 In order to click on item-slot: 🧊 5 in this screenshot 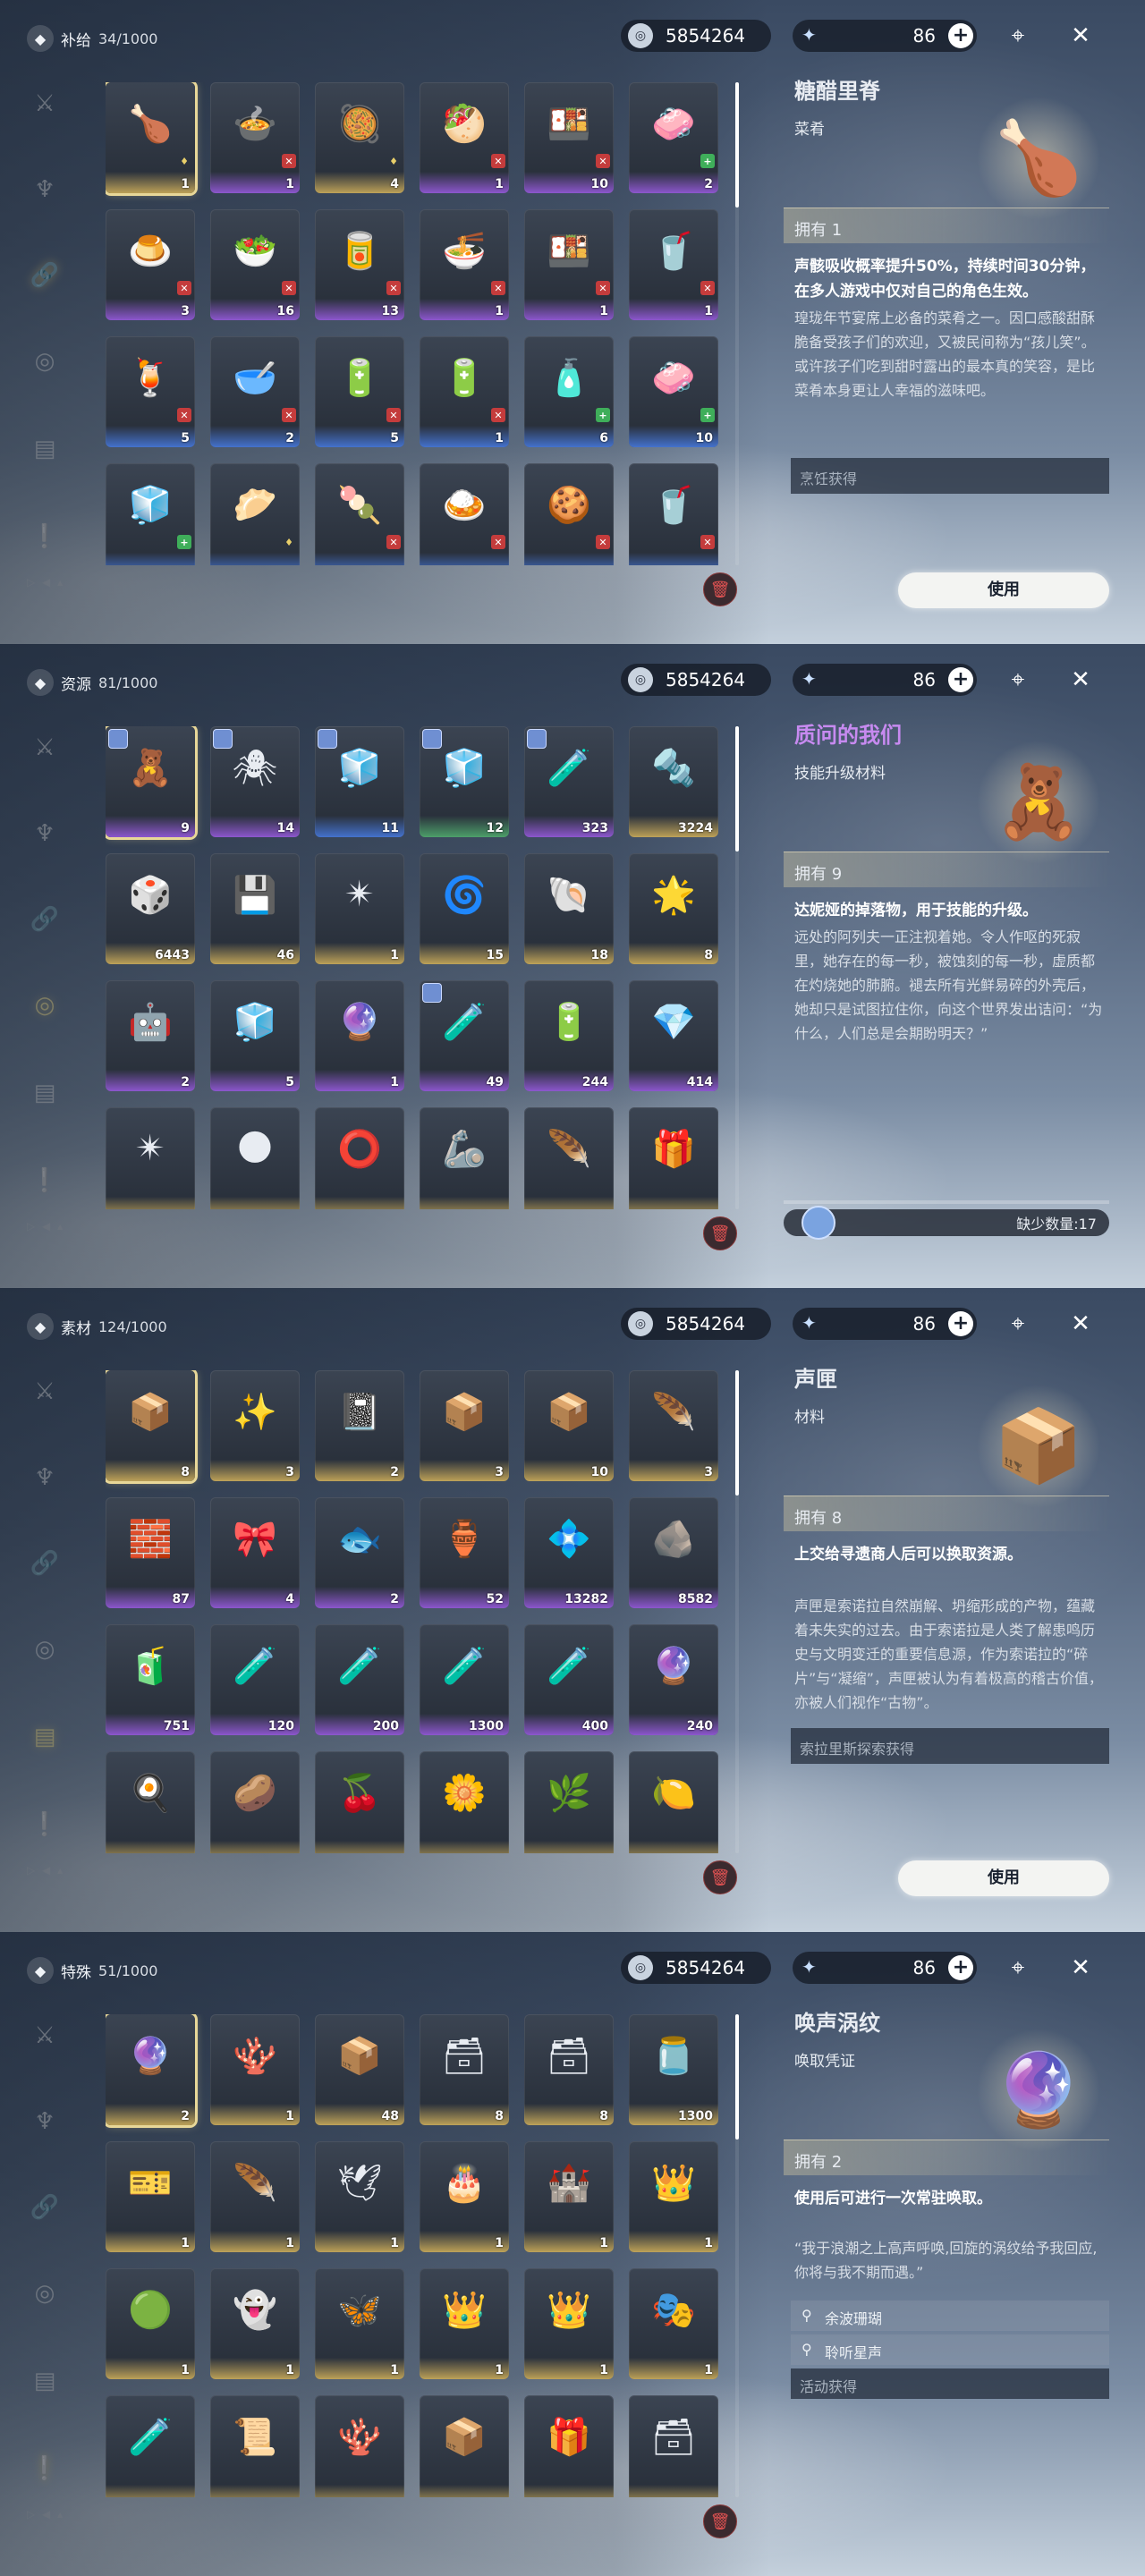, I will do `click(255, 1035)`.